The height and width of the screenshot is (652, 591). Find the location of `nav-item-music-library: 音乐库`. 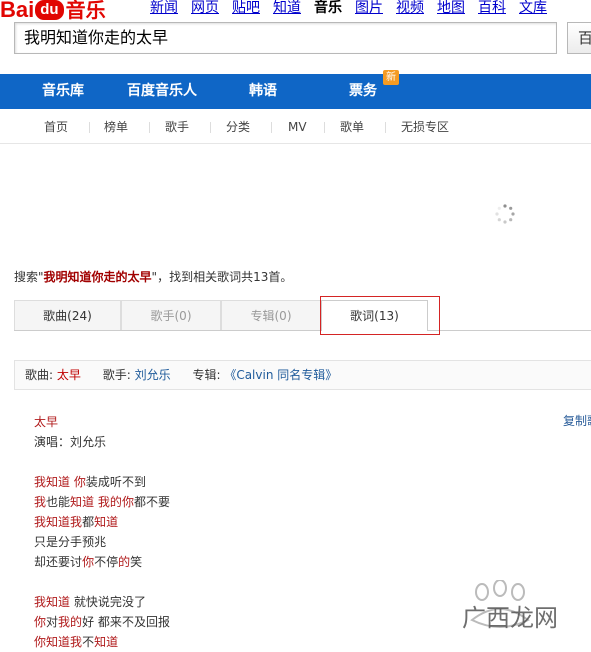

nav-item-music-library: 音乐库 is located at coordinates (63, 91).